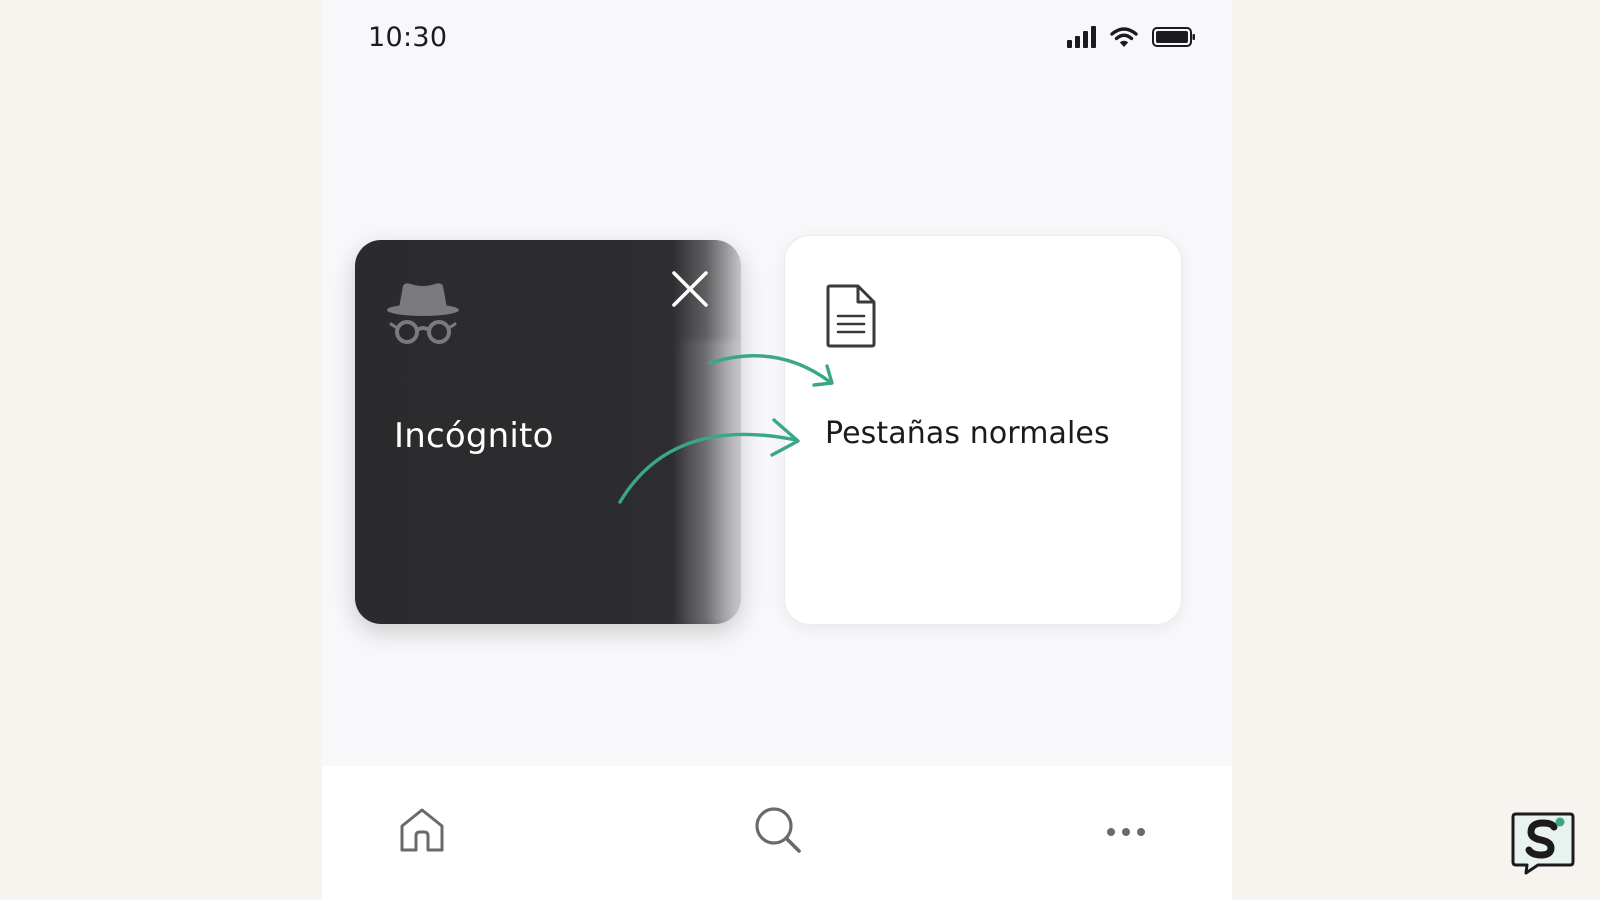 This screenshot has width=1600, height=900. Describe the element at coordinates (423, 314) in the screenshot. I see `incognito-icon` at that location.